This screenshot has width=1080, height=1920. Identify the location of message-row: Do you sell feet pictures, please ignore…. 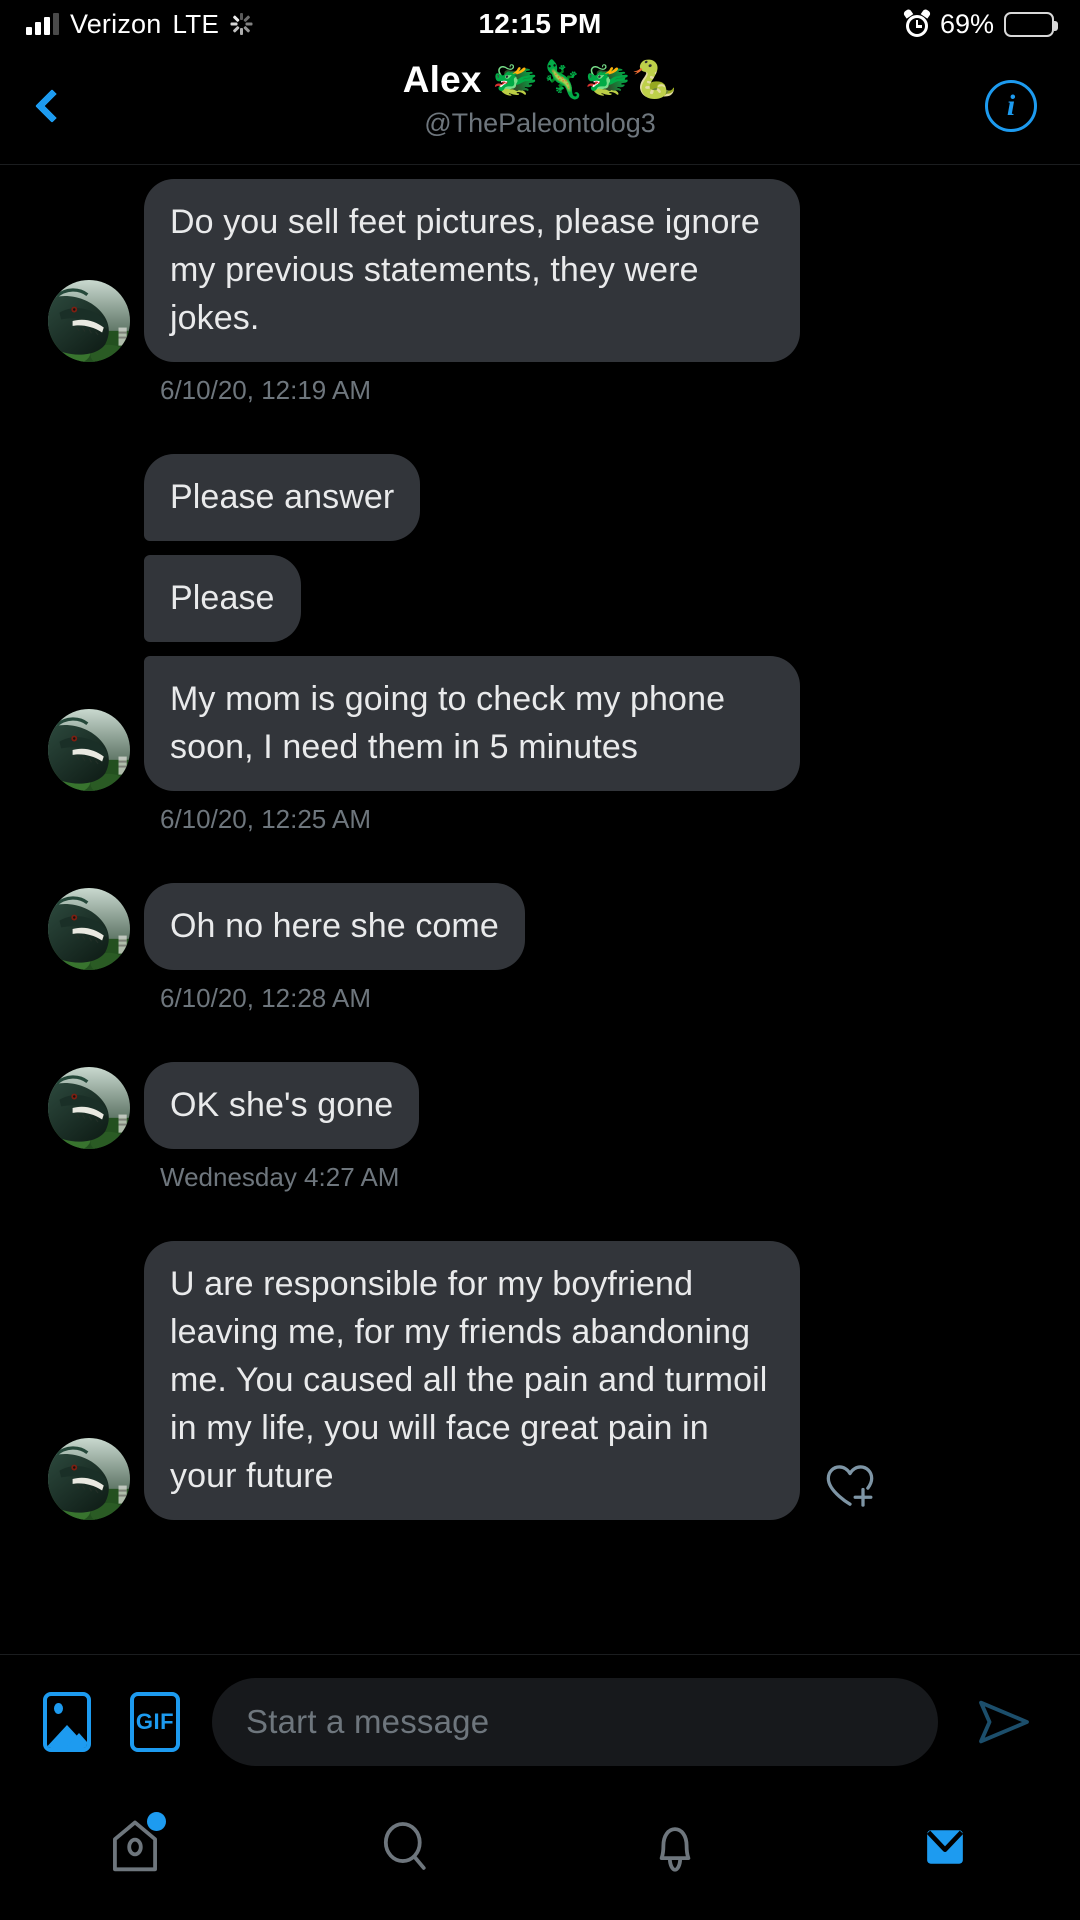
(540, 270).